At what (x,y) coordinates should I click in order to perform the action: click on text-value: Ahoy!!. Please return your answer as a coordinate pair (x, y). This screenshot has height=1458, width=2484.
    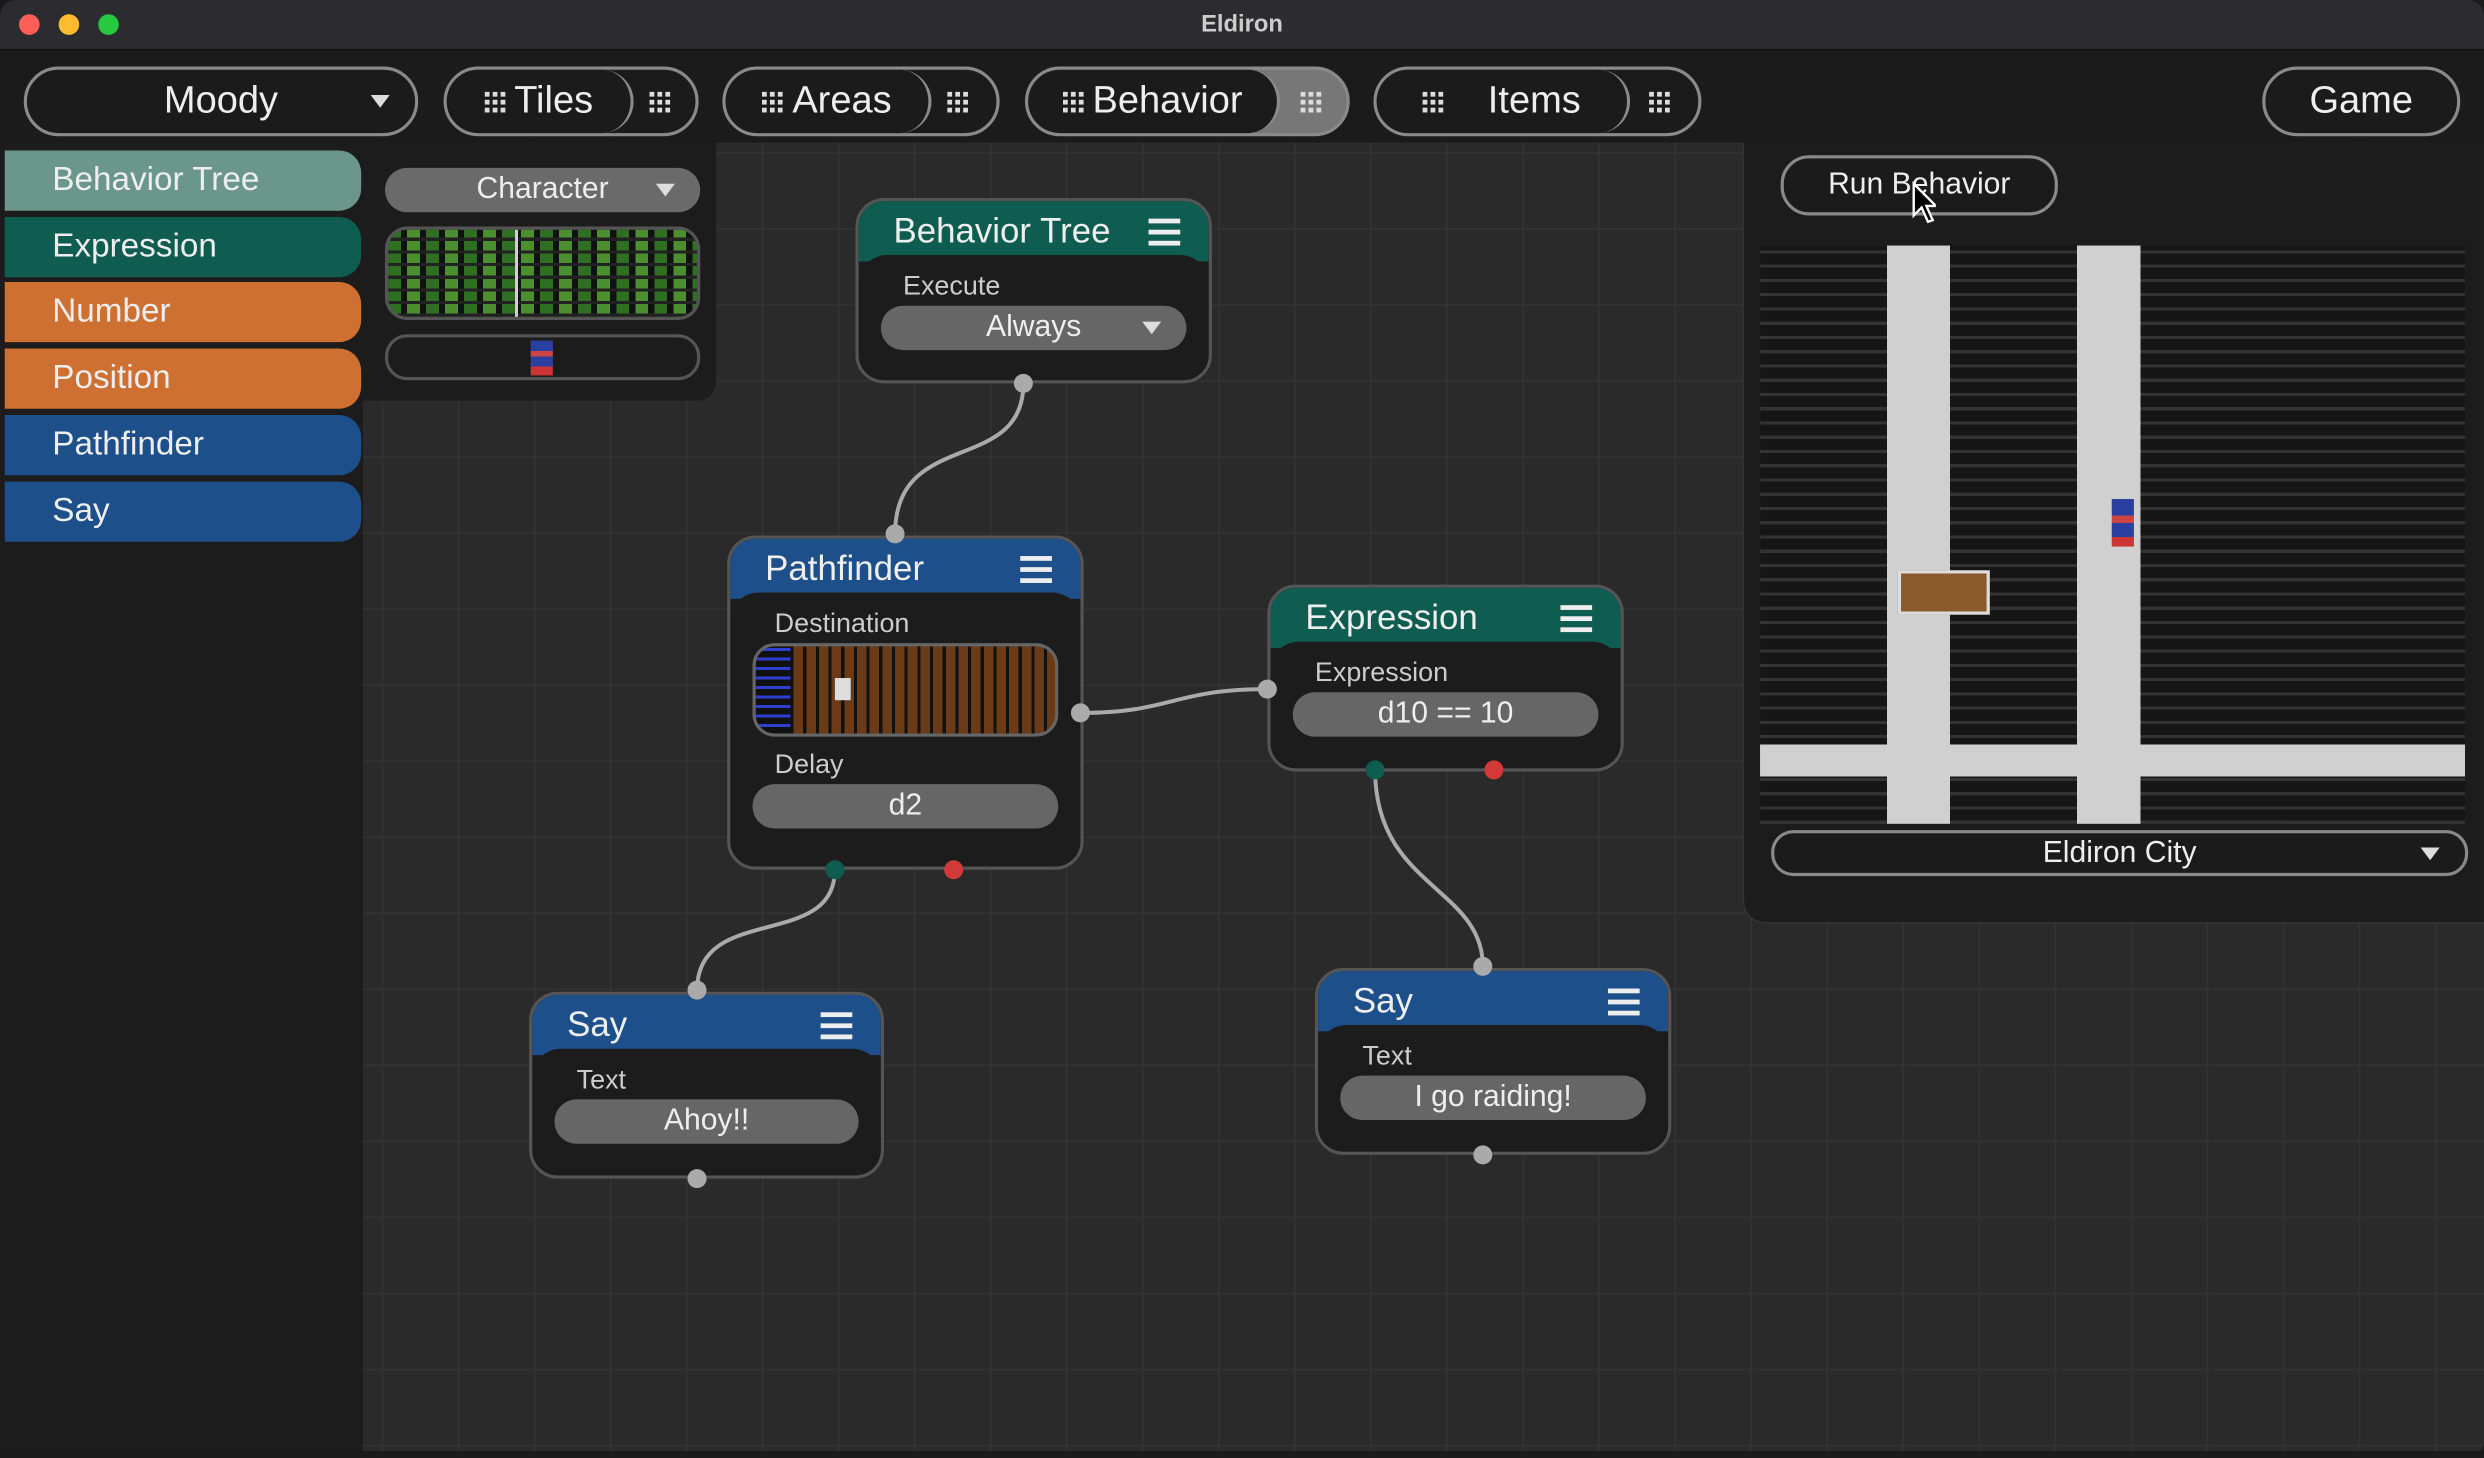
    Looking at the image, I should click on (706, 1121).